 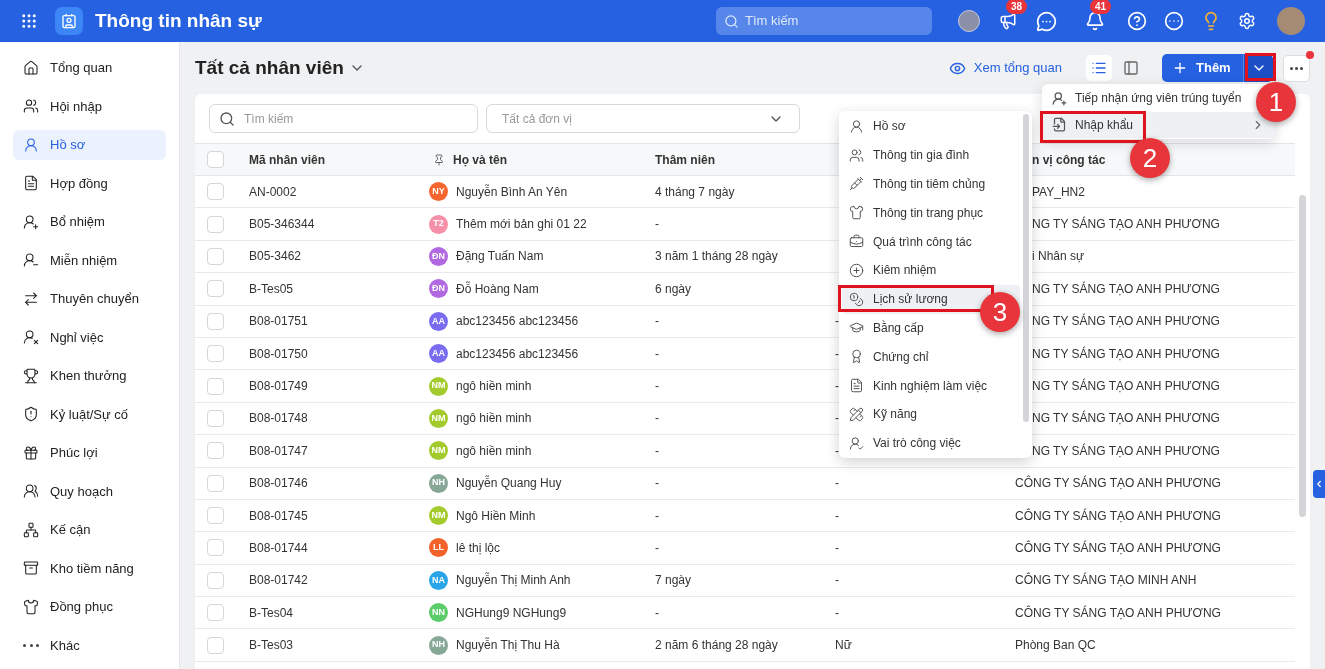 What do you see at coordinates (1008, 21) in the screenshot?
I see `megaphone-icon` at bounding box center [1008, 21].